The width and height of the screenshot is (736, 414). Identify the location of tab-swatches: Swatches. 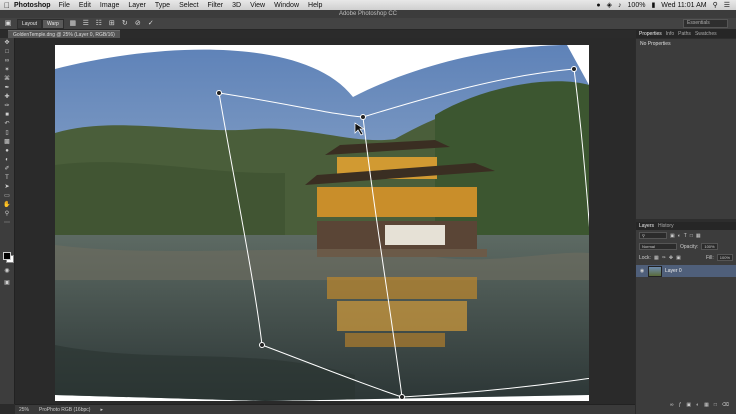
(706, 34).